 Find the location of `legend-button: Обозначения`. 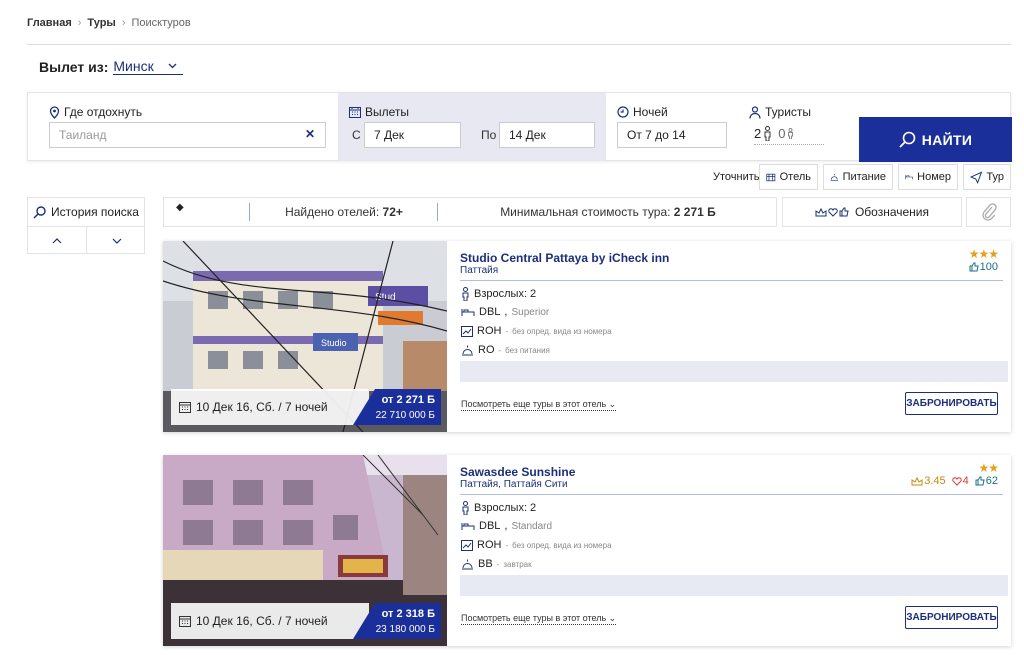

legend-button: Обозначения is located at coordinates (872, 212).